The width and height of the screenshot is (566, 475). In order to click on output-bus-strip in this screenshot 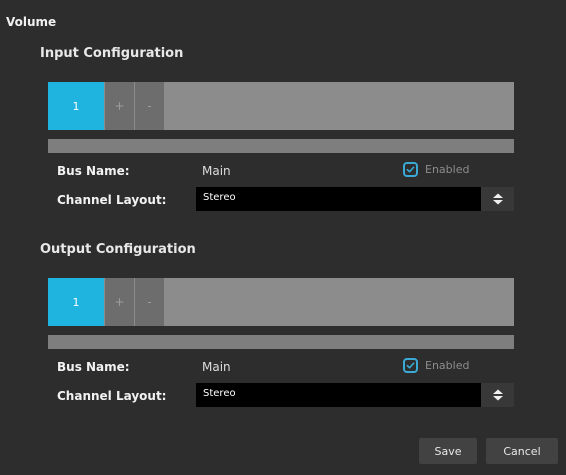, I will do `click(281, 342)`.